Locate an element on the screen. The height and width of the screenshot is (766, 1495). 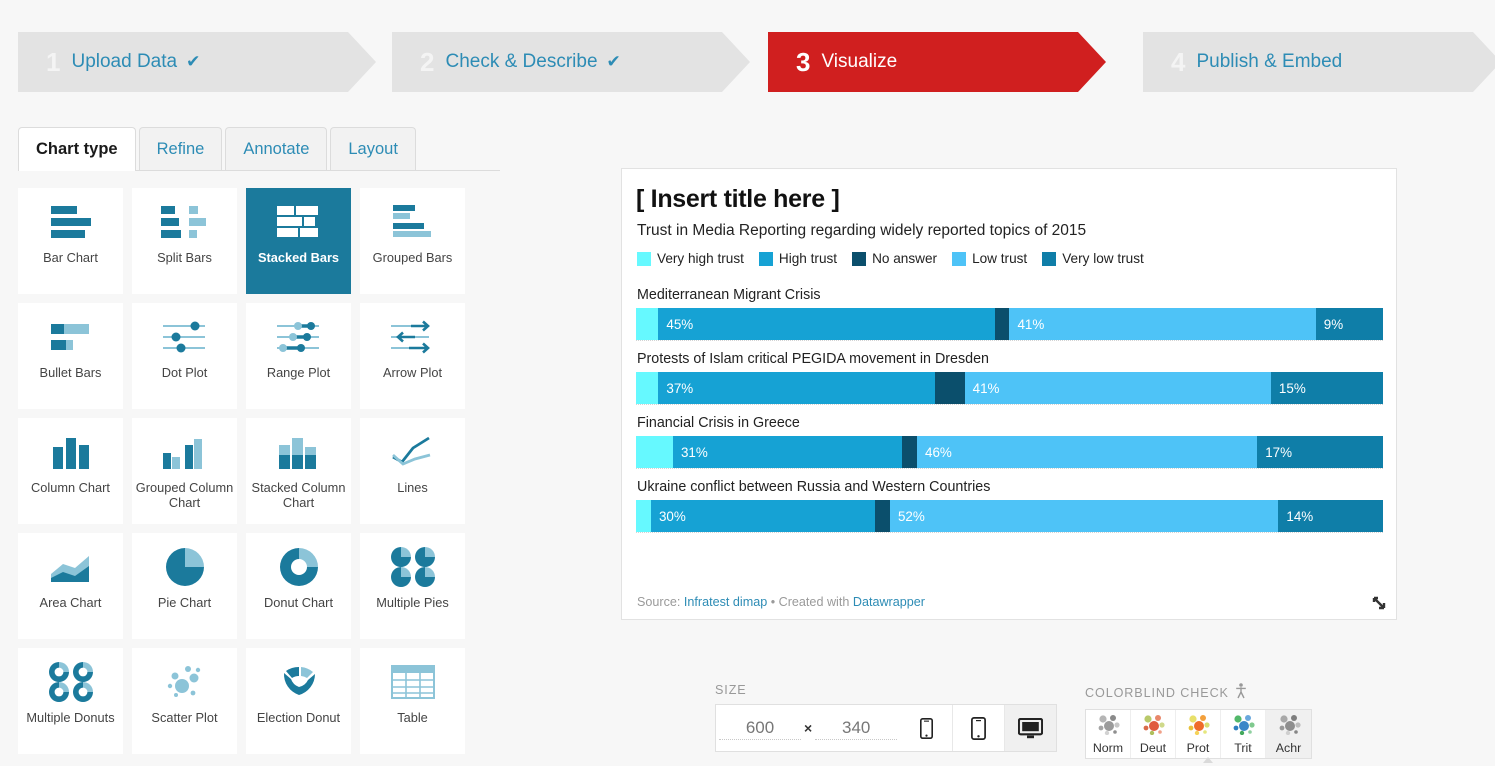
stacked-bar: 45% 41% 9% is located at coordinates (1009, 324).